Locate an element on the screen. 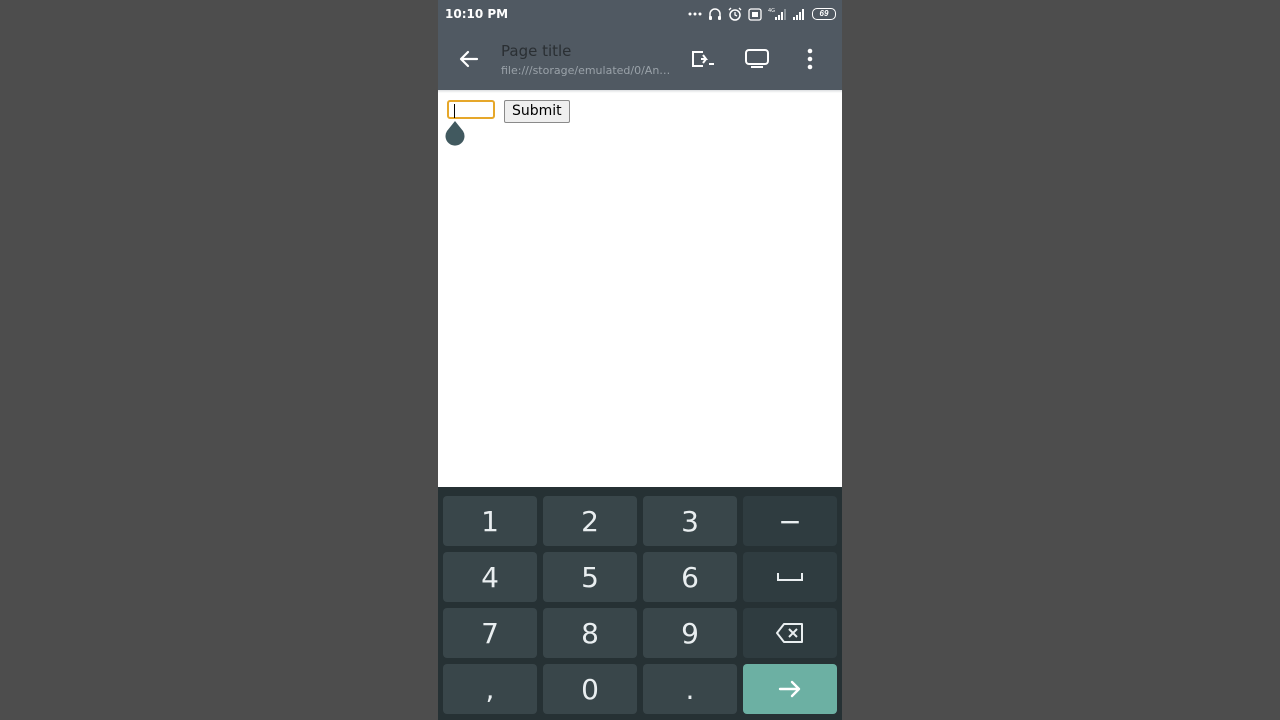  key-8: 8 is located at coordinates (590, 633).